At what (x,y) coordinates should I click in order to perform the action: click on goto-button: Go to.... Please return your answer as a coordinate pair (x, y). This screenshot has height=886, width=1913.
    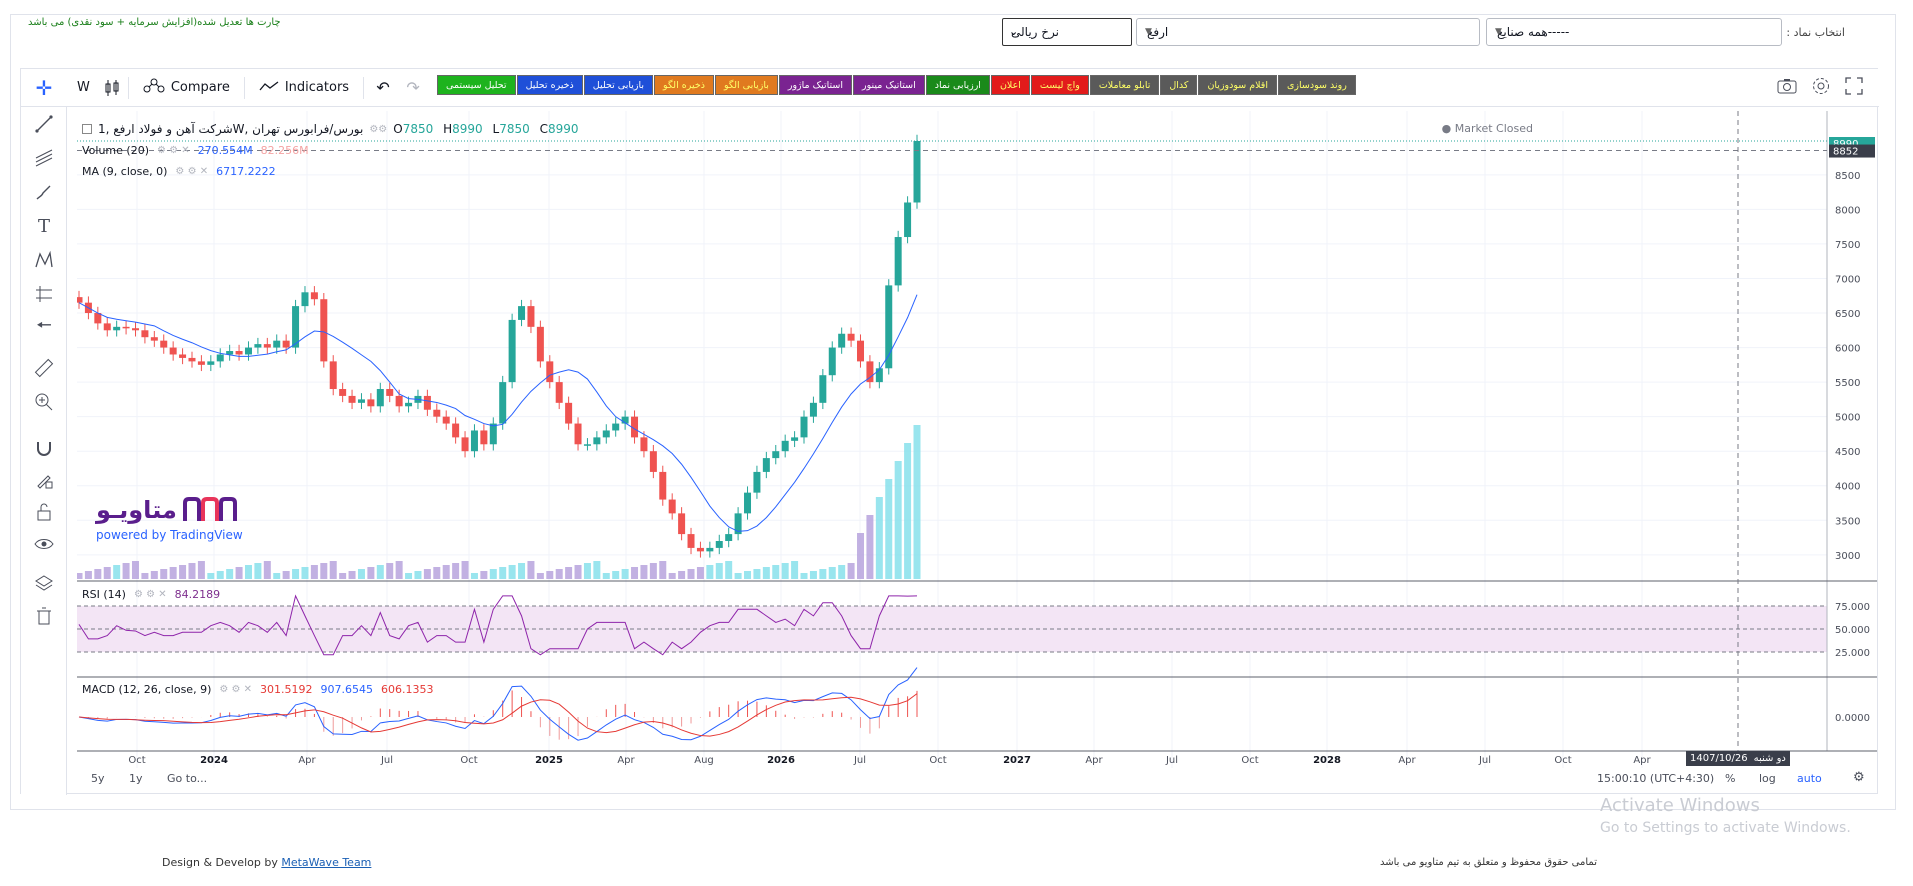
    Looking at the image, I should click on (187, 778).